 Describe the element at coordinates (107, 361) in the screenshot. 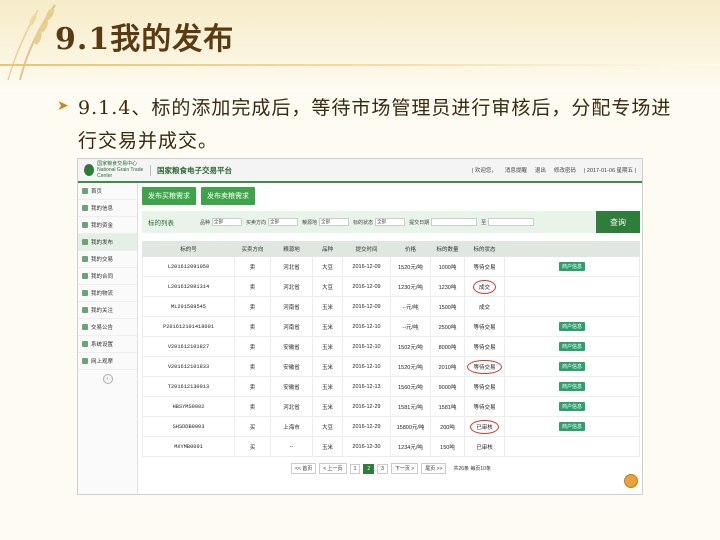

I see `sidebar-item-observe: 网上观摩` at that location.